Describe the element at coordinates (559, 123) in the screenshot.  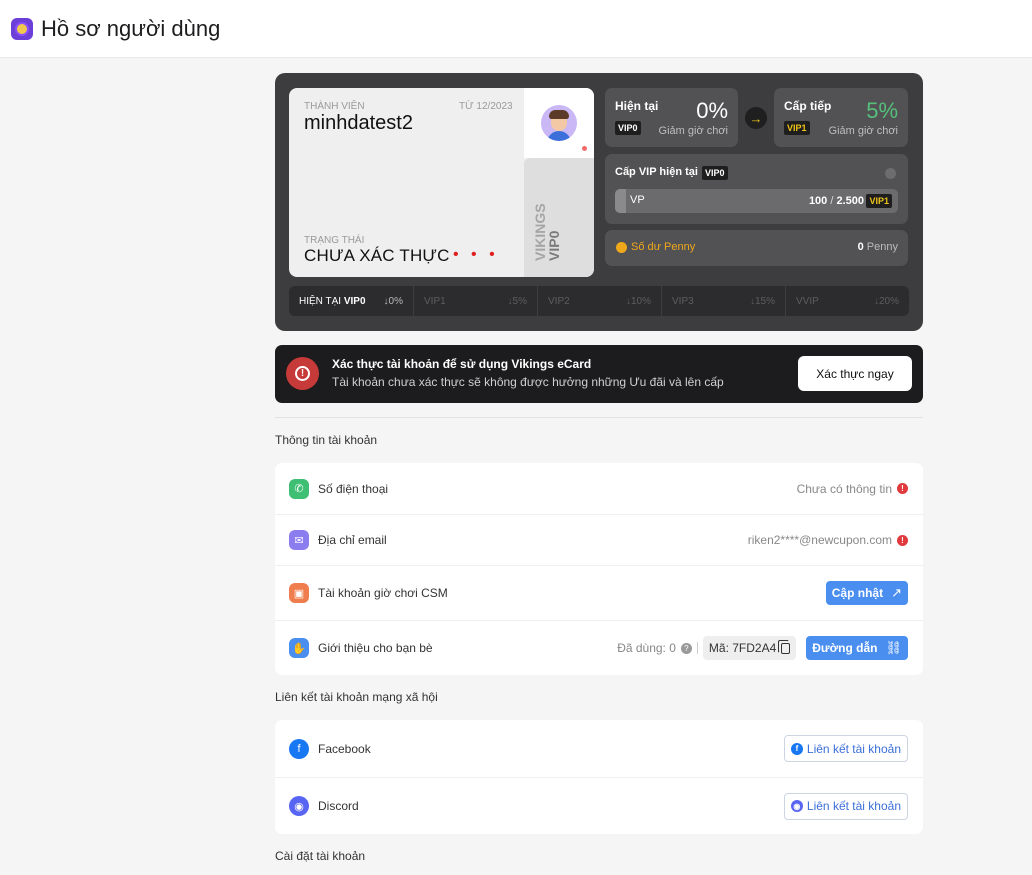
I see `avatar` at that location.